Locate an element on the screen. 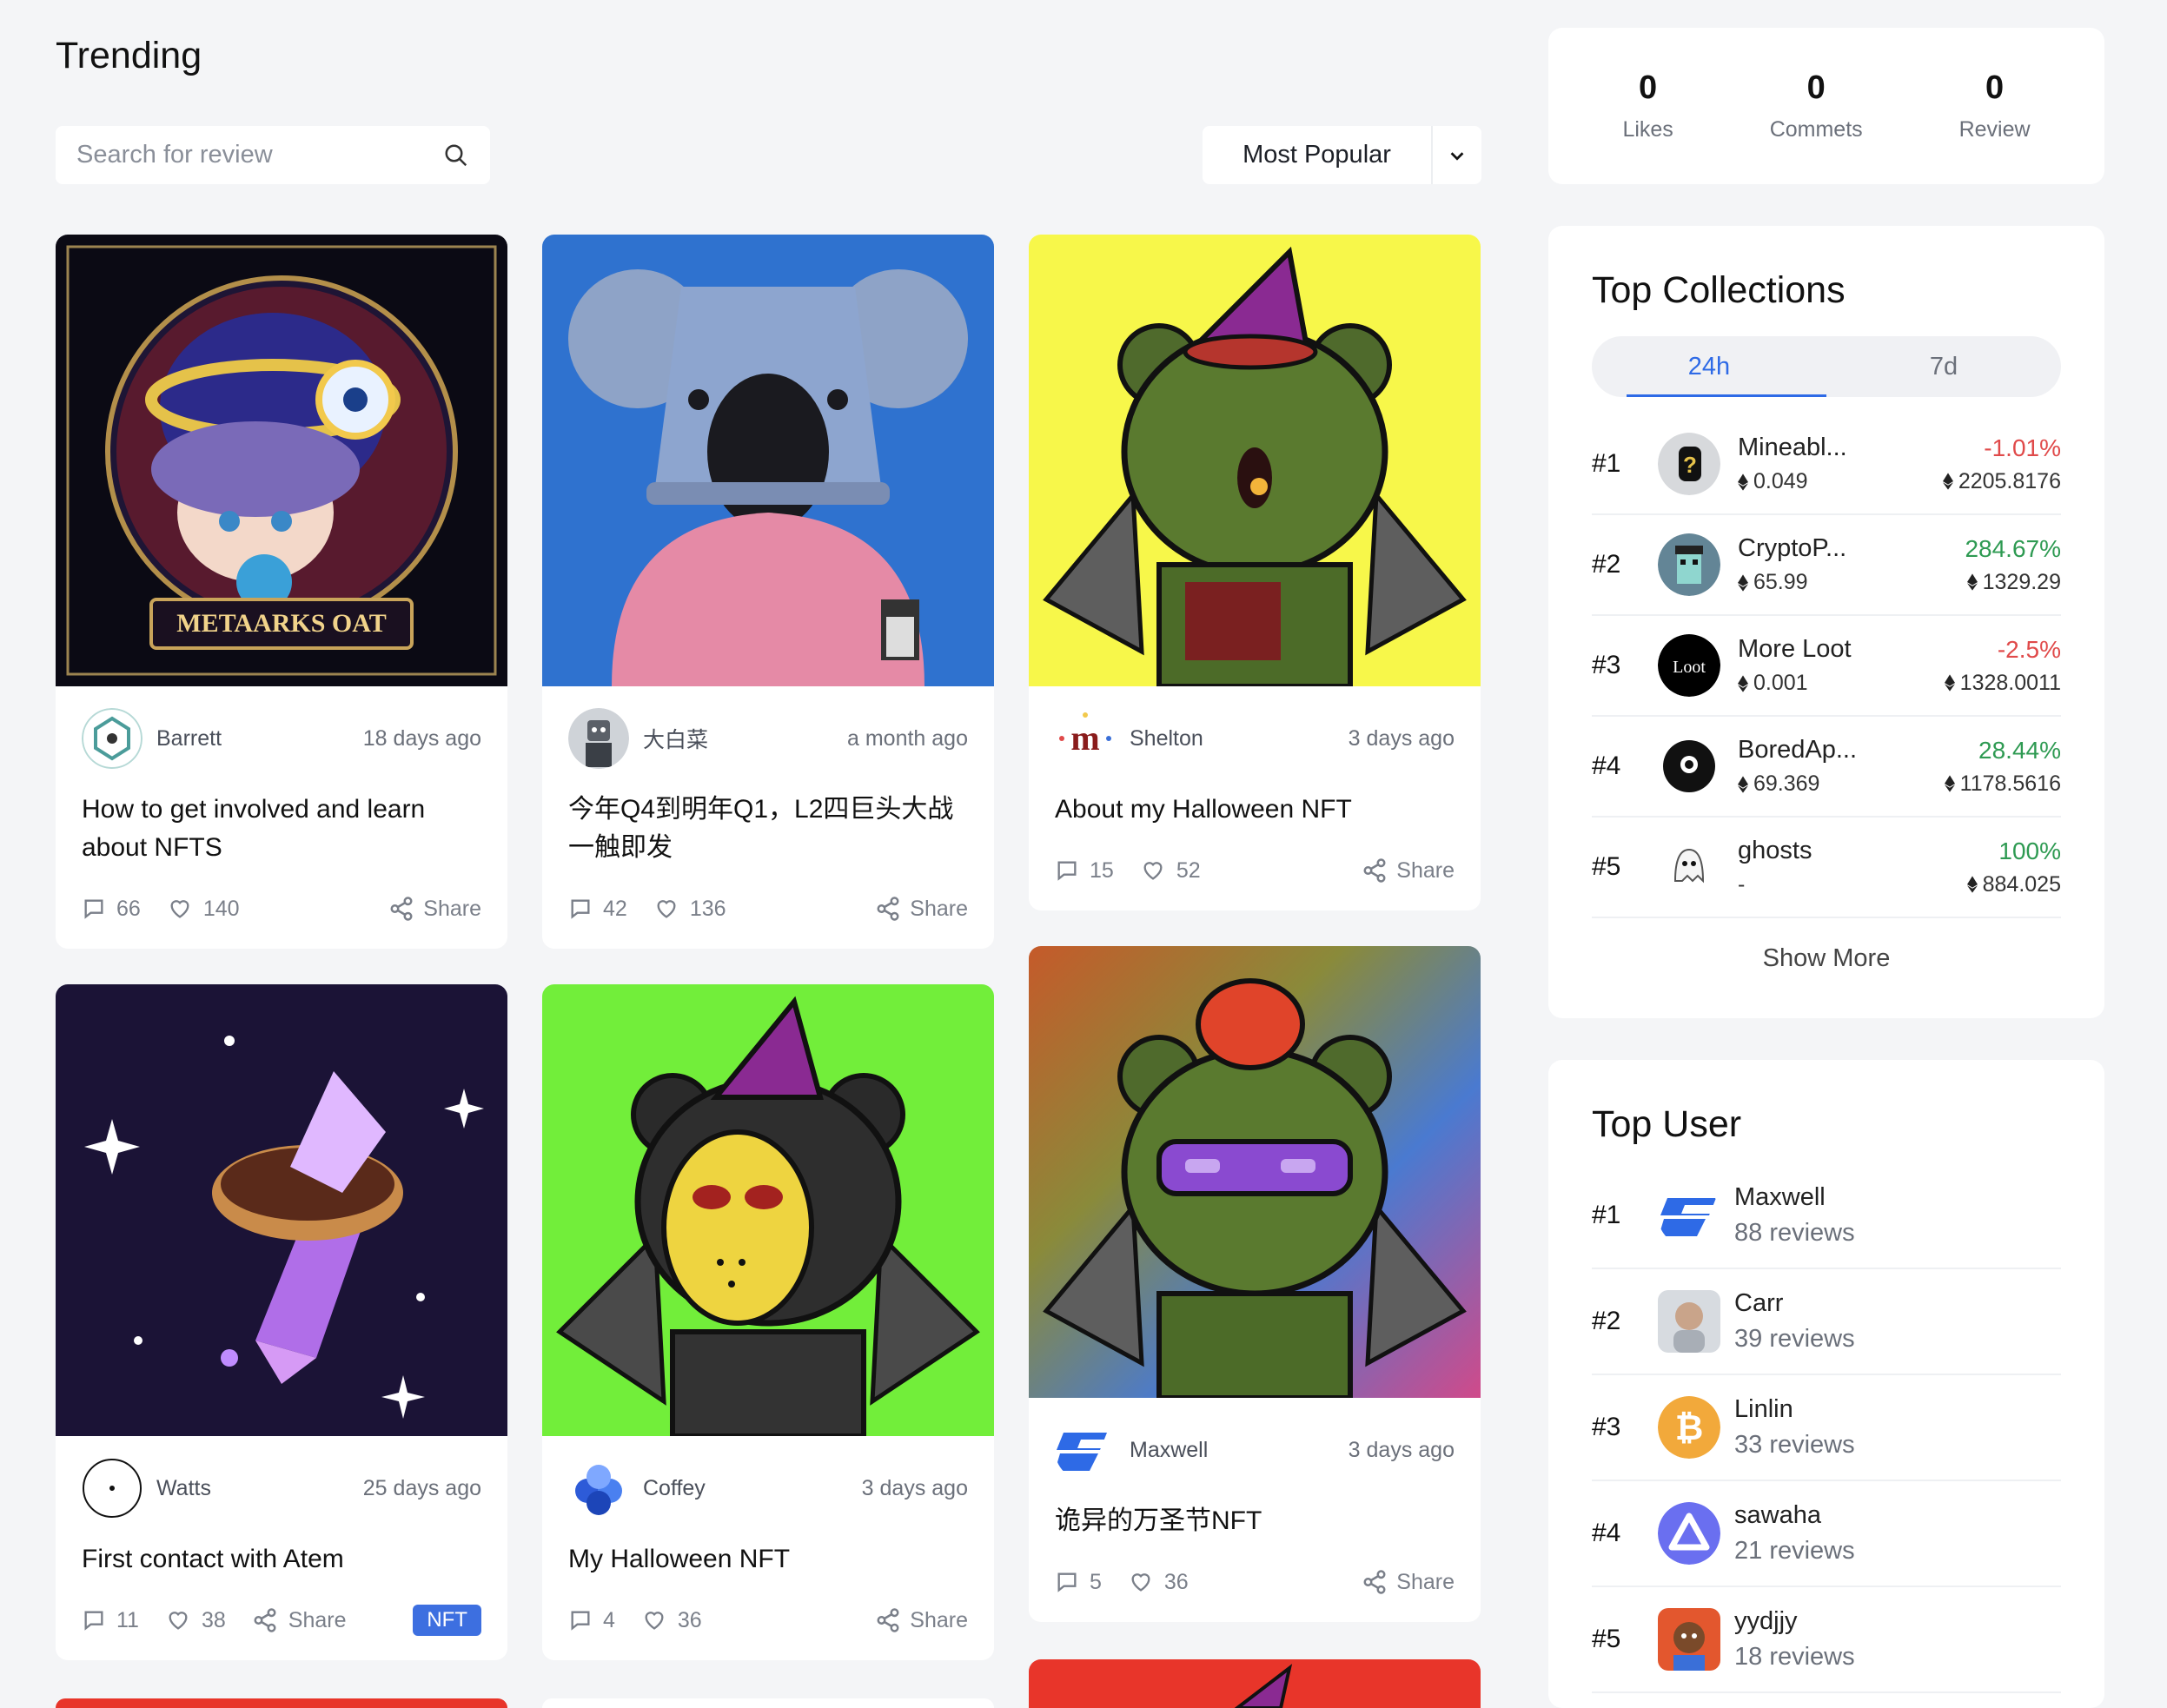 Image resolution: width=2167 pixels, height=1708 pixels. author-name: 大白菜 is located at coordinates (745, 738).